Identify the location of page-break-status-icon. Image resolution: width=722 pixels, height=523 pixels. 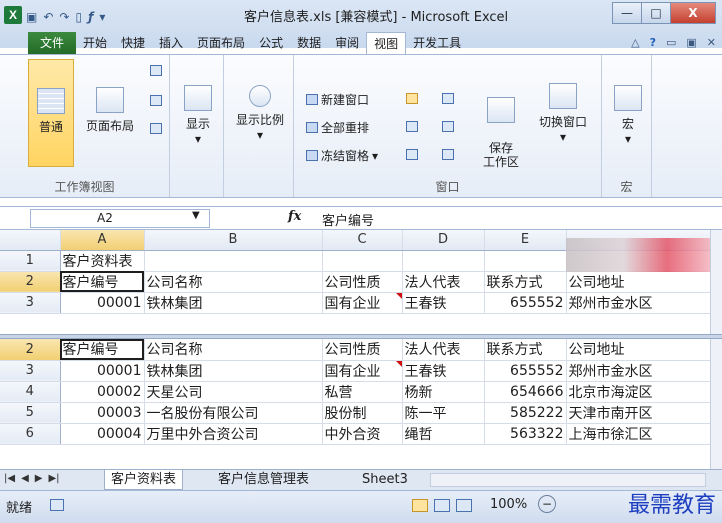
(464, 505).